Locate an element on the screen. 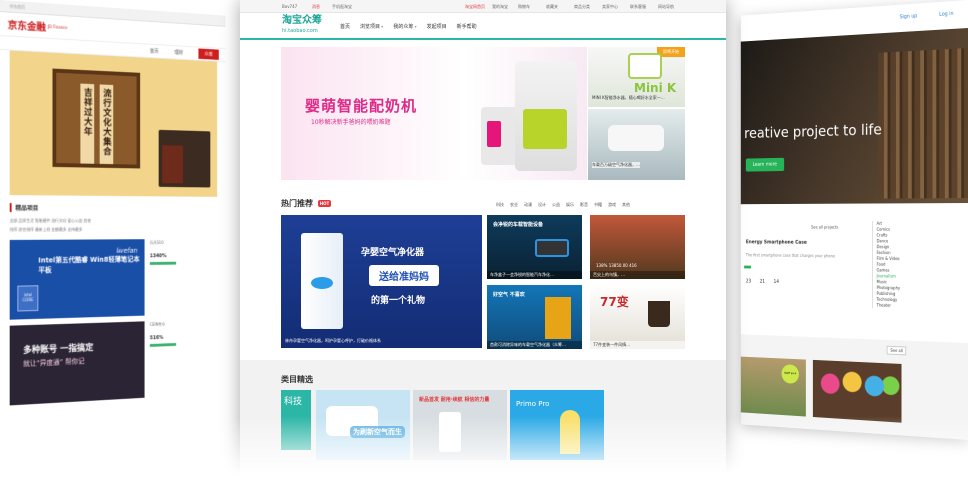 The height and width of the screenshot is (486, 968). tab-design: 设计 is located at coordinates (542, 205).